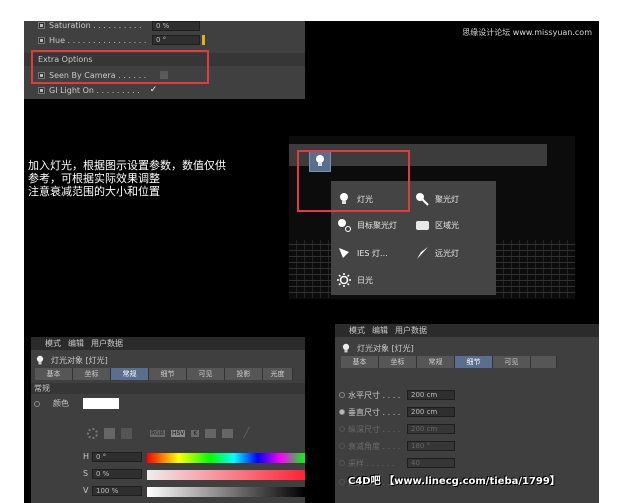 The image size is (632, 503). What do you see at coordinates (61, 403) in the screenshot?
I see `color-label: 颜色` at bounding box center [61, 403].